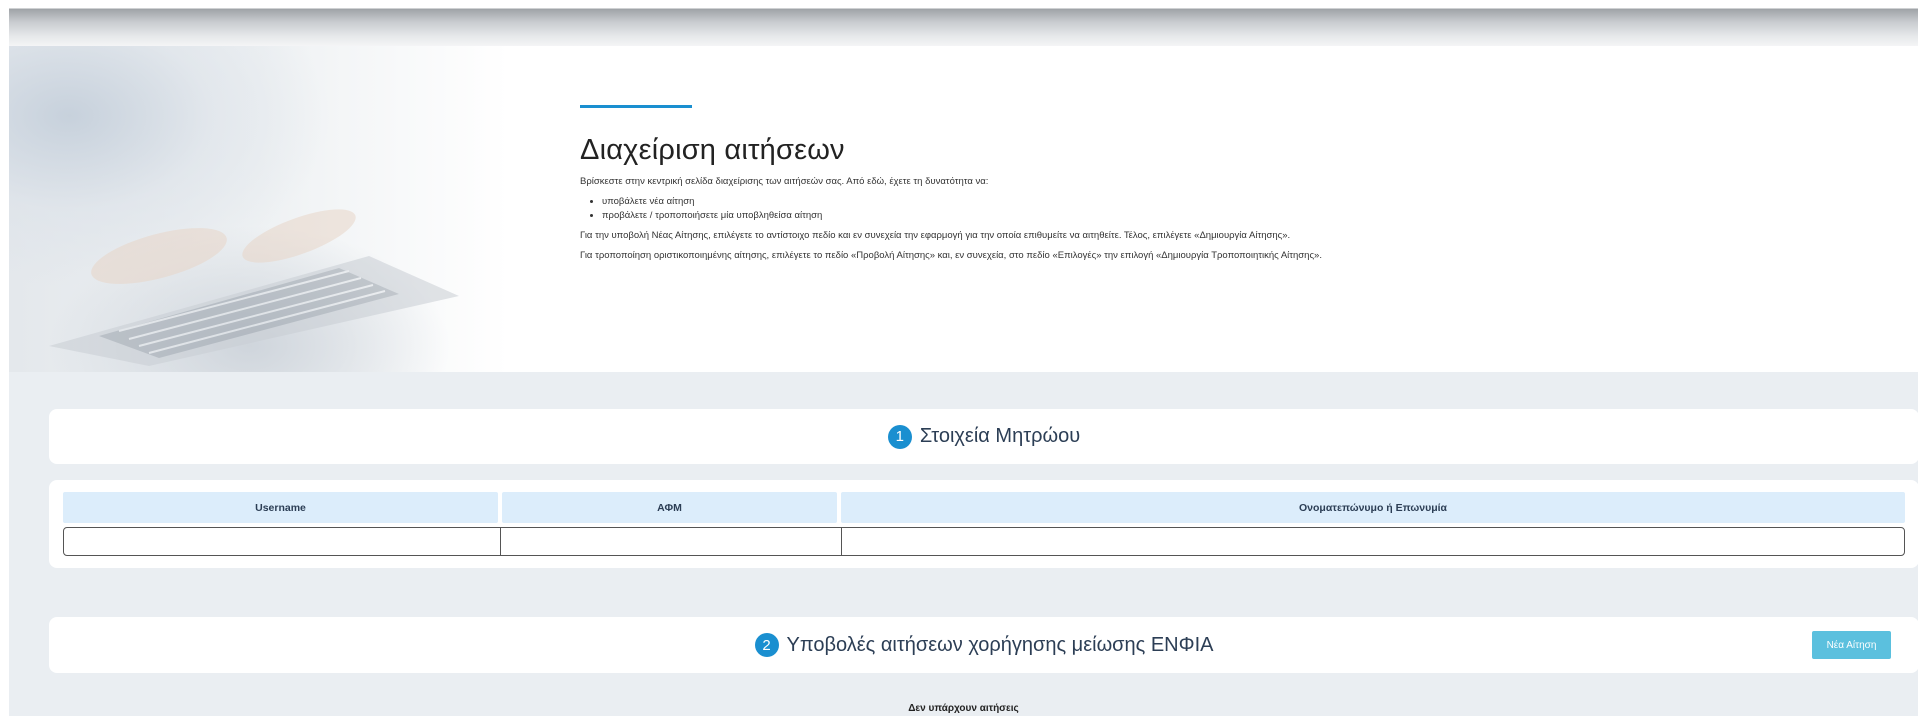  What do you see at coordinates (1851, 645) in the screenshot?
I see `new-application-button: Νέα Αίτηση` at bounding box center [1851, 645].